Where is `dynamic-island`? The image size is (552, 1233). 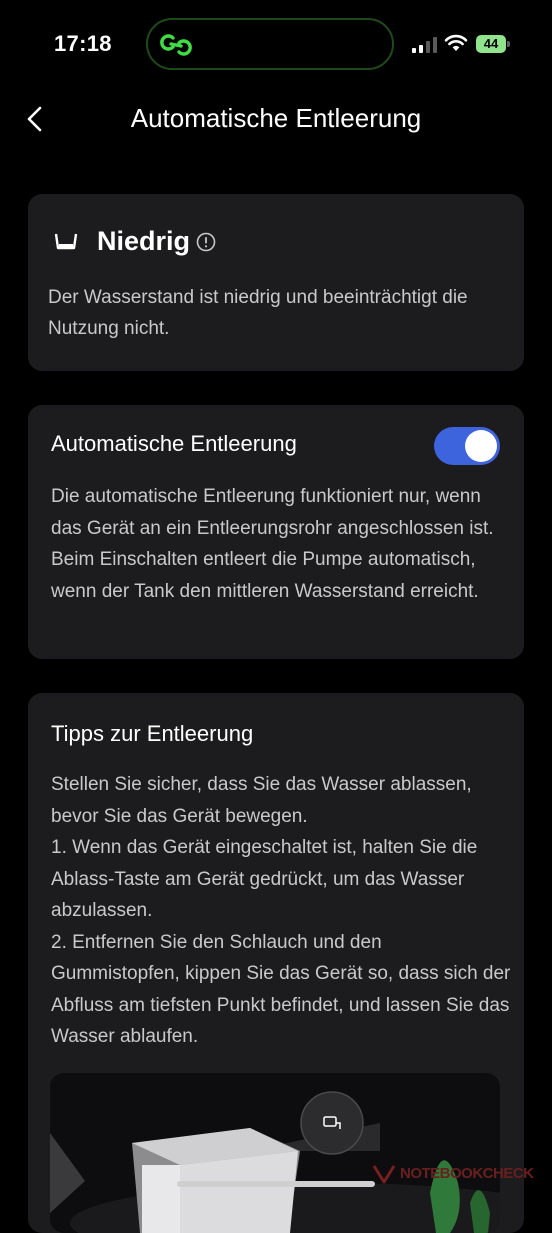 dynamic-island is located at coordinates (270, 44).